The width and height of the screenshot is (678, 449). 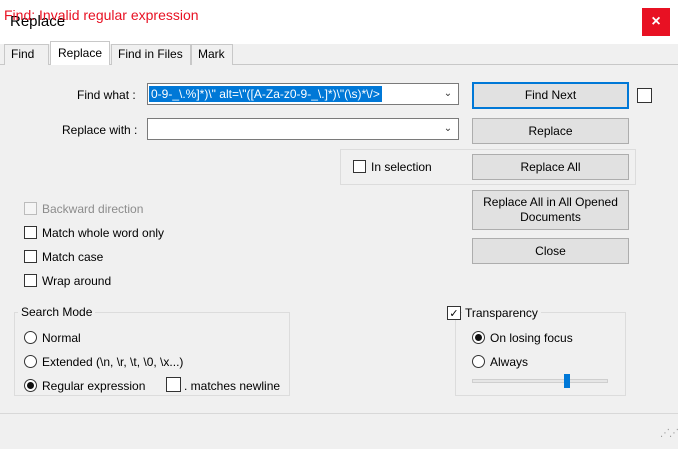 I want to click on transparency-checkbox: ✓, so click(x=454, y=313).